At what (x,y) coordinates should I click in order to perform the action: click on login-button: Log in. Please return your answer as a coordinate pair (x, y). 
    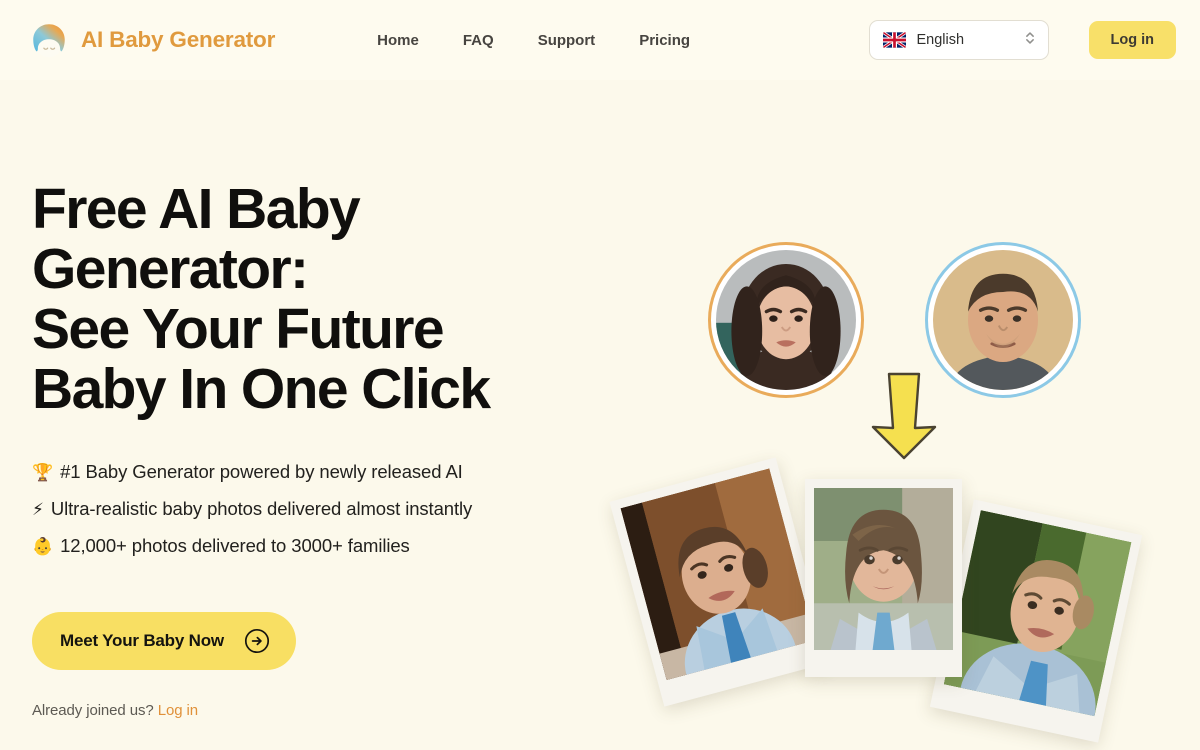
    Looking at the image, I should click on (1132, 40).